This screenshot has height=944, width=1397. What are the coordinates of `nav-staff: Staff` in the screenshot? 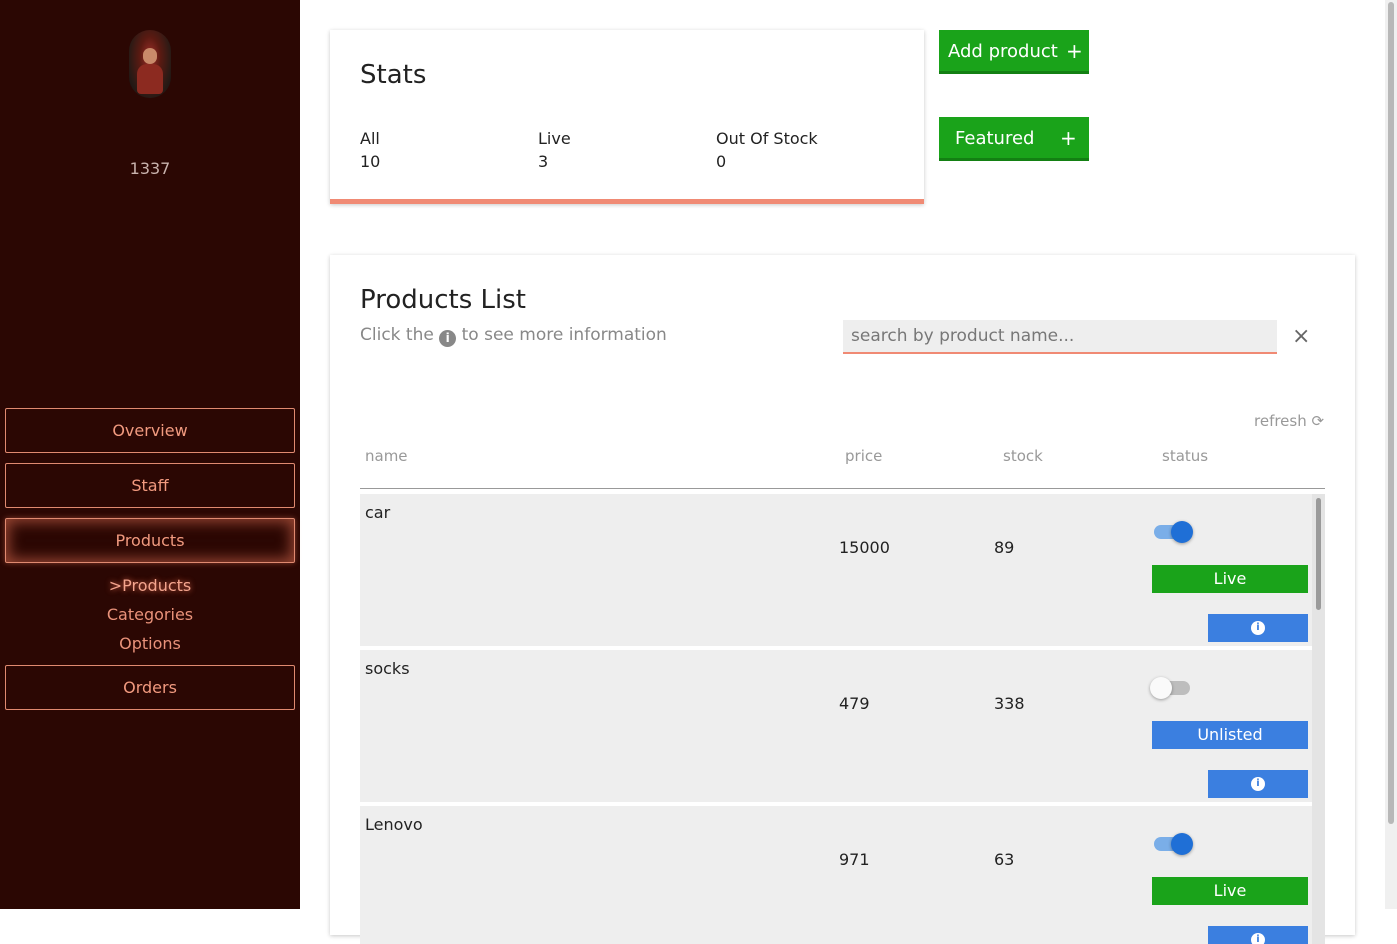 It's located at (150, 485).